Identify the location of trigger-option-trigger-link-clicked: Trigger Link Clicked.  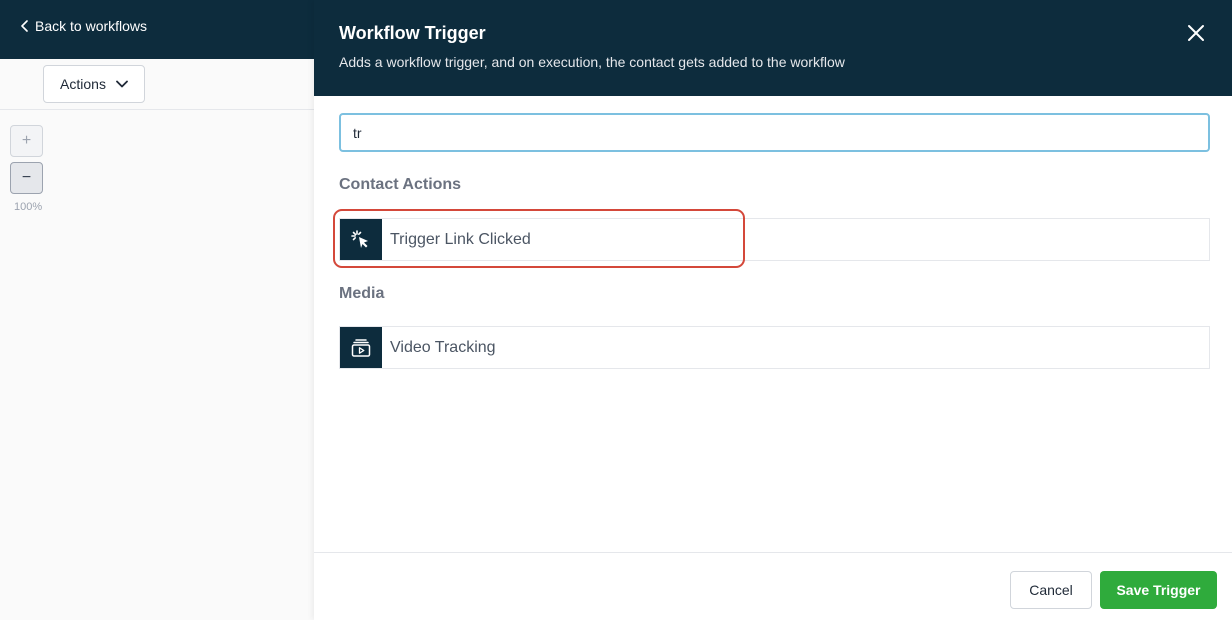
(774, 239).